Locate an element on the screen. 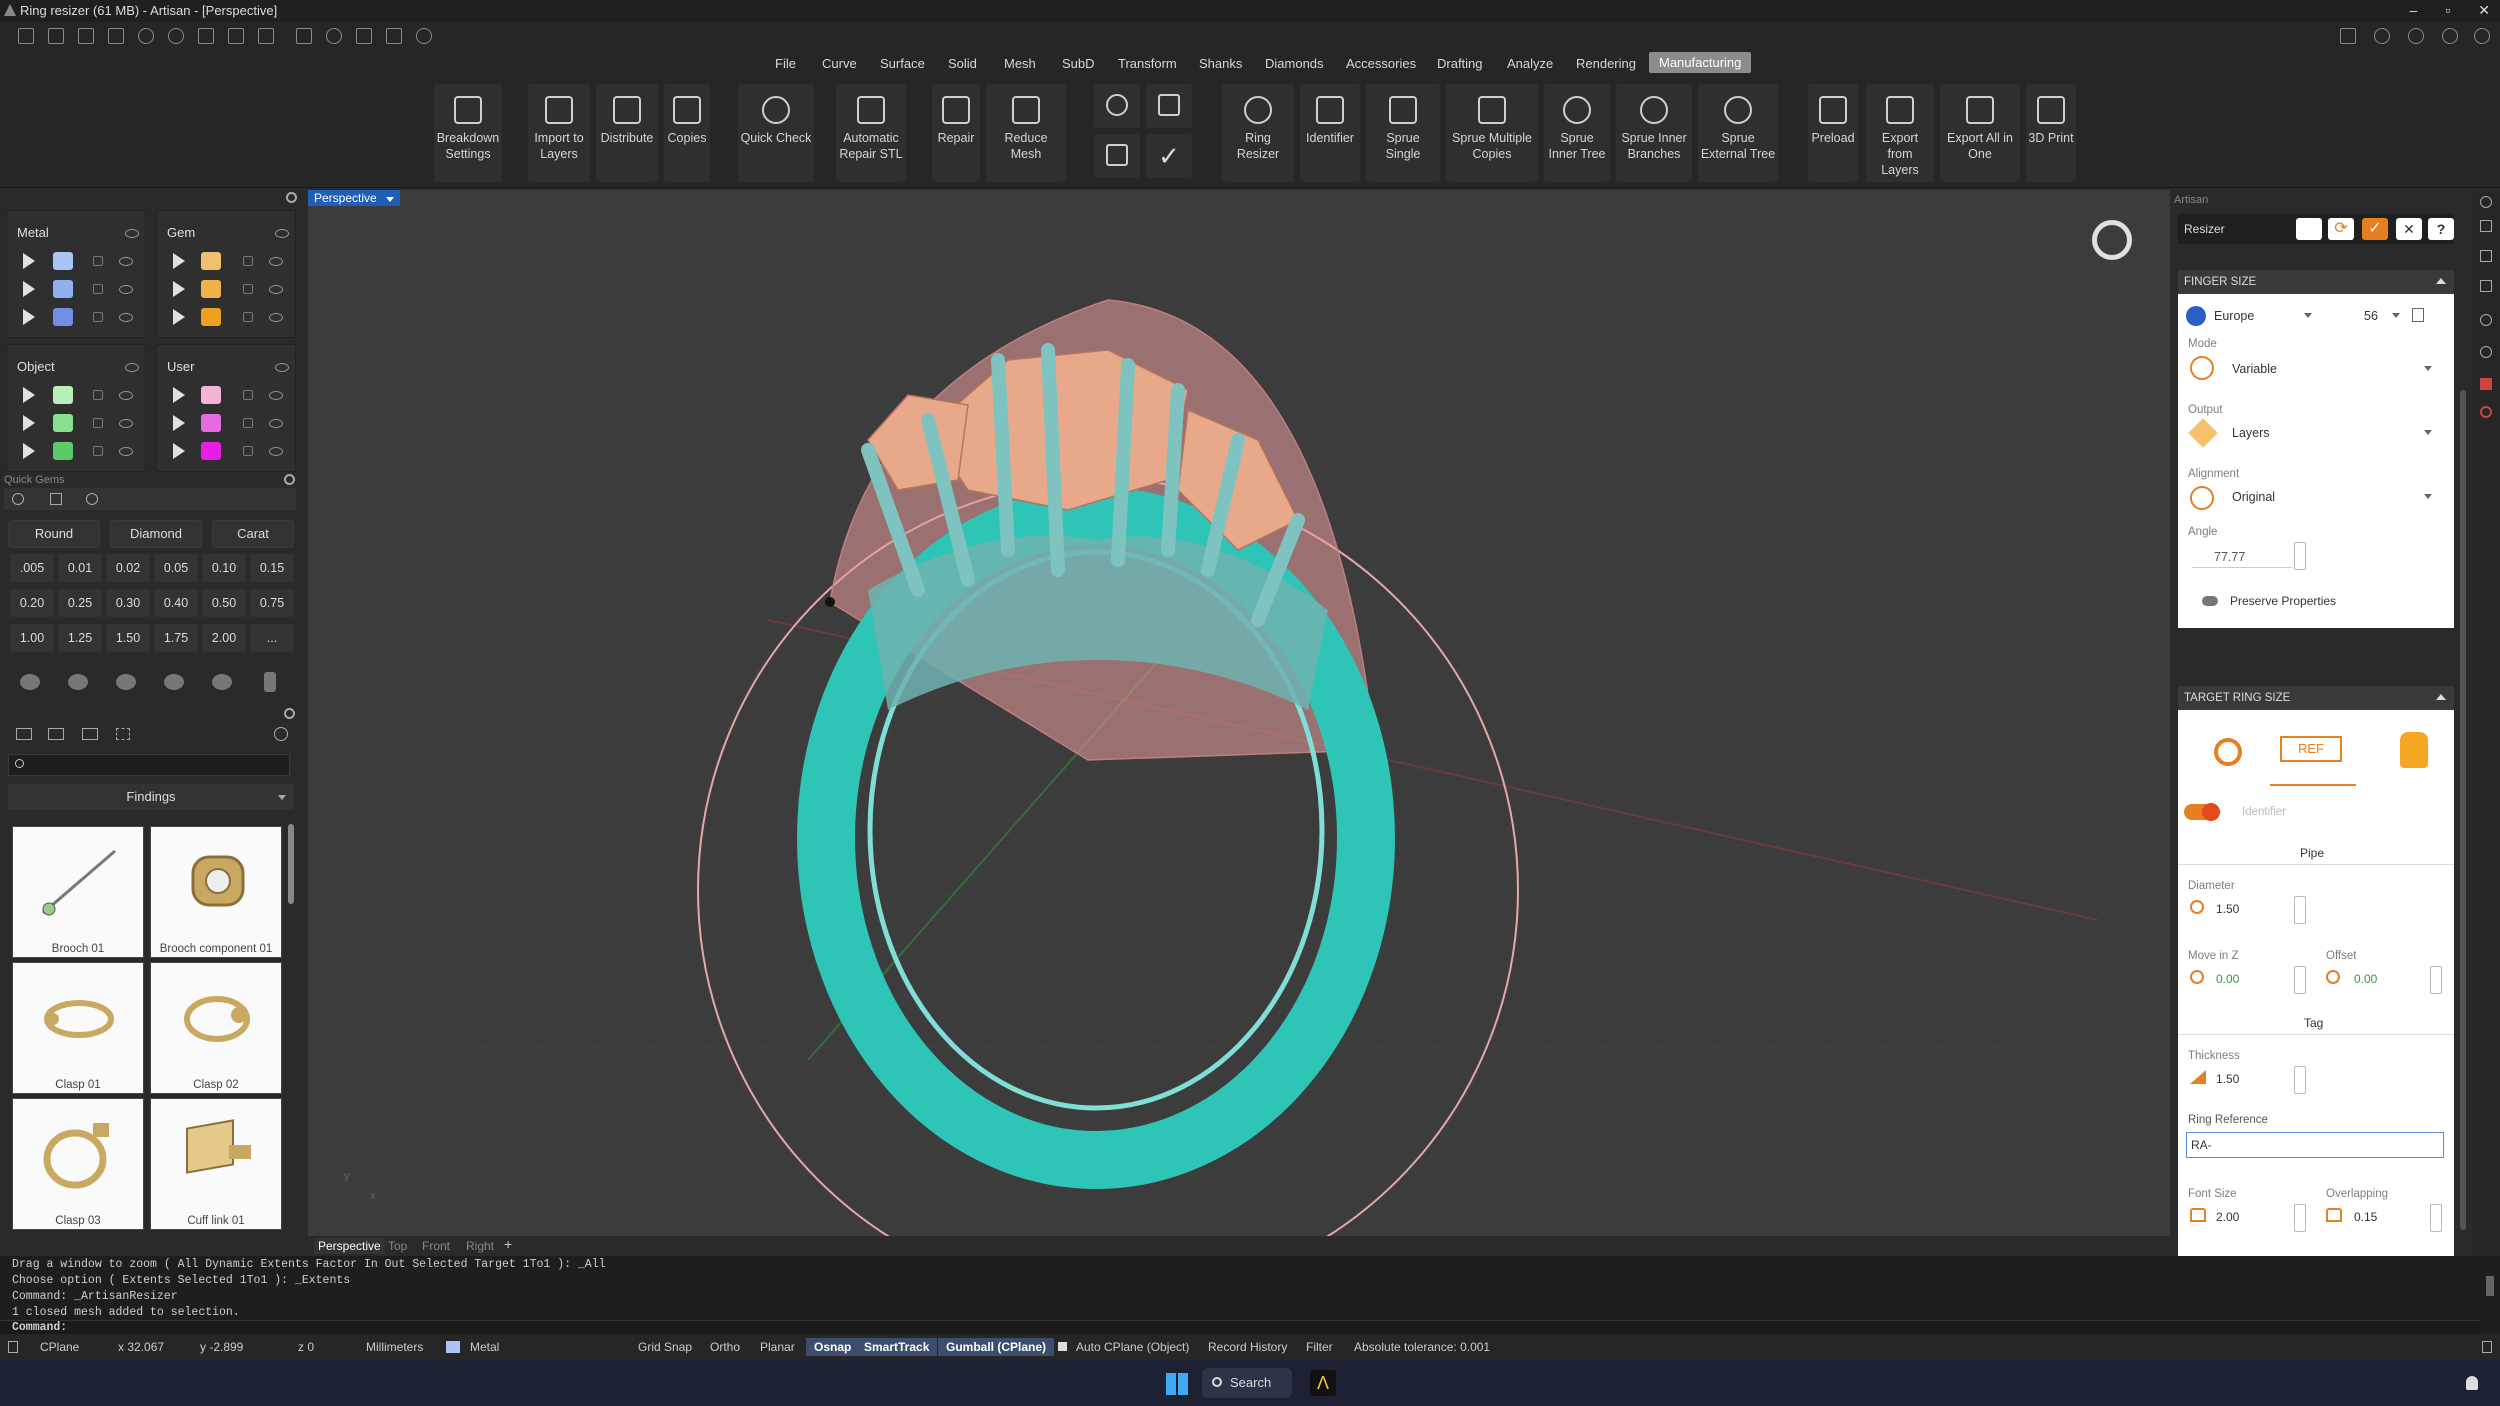 The image size is (2500, 1406). open-recent-icon is located at coordinates (116, 36).